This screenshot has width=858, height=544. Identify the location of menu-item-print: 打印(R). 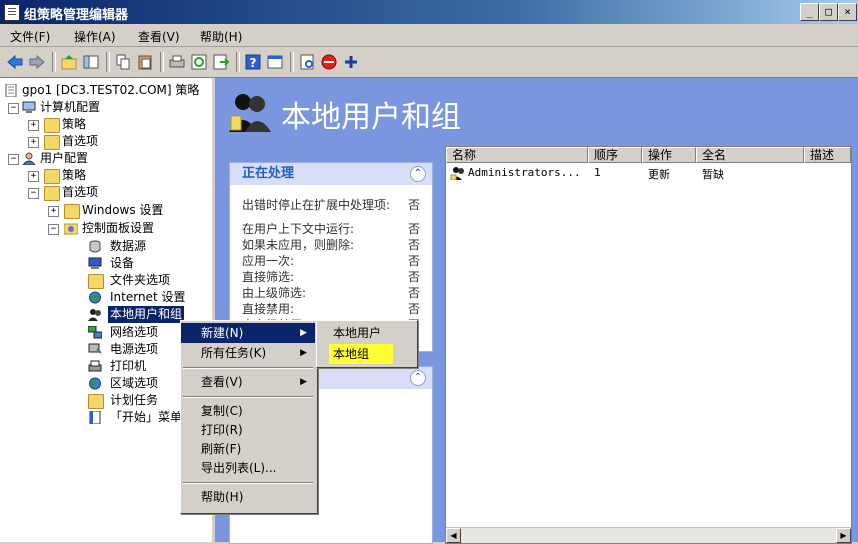
(248, 430).